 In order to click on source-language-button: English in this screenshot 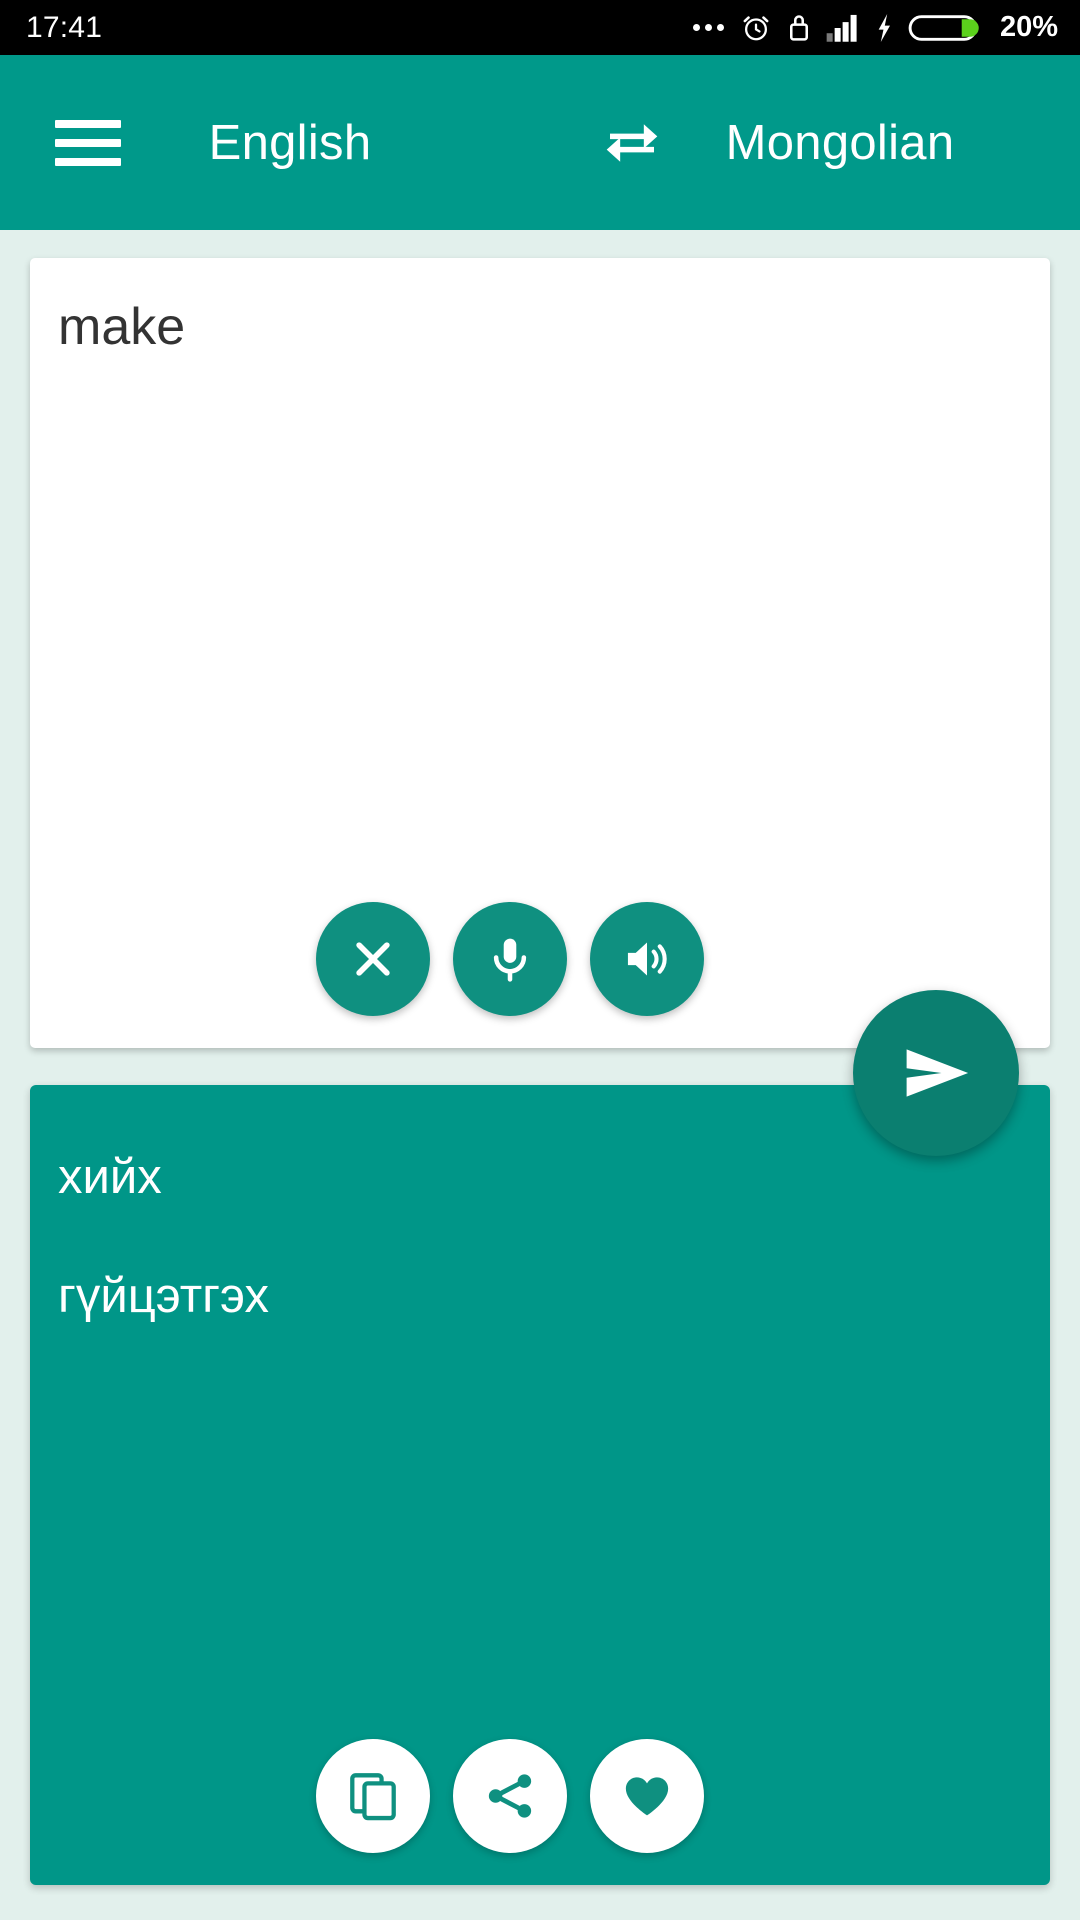, I will do `click(290, 143)`.